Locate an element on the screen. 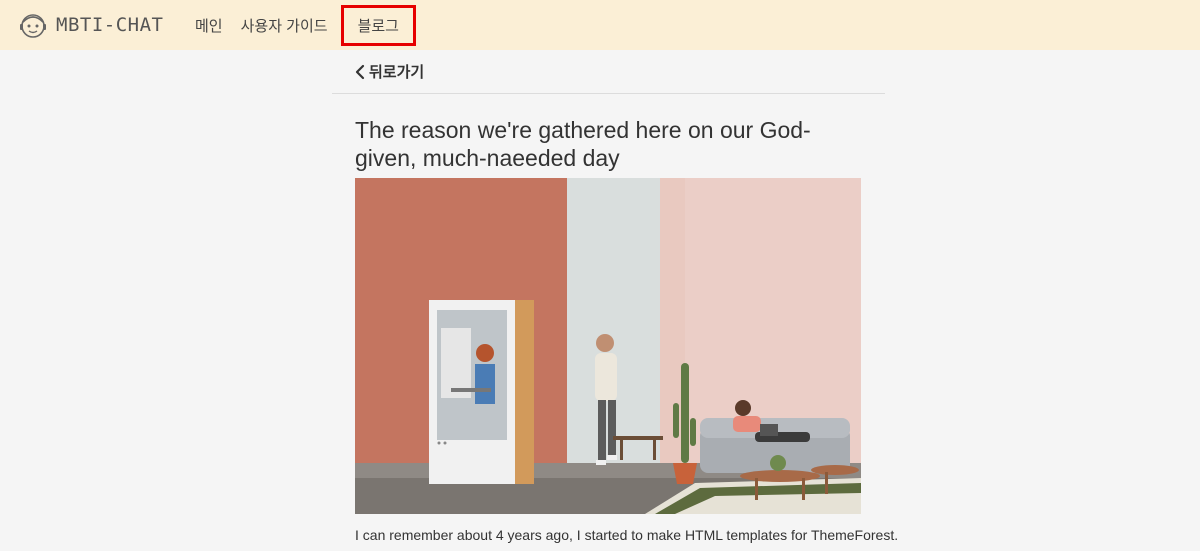  brand-logo-link: MBTI-CHAT is located at coordinates (90, 25).